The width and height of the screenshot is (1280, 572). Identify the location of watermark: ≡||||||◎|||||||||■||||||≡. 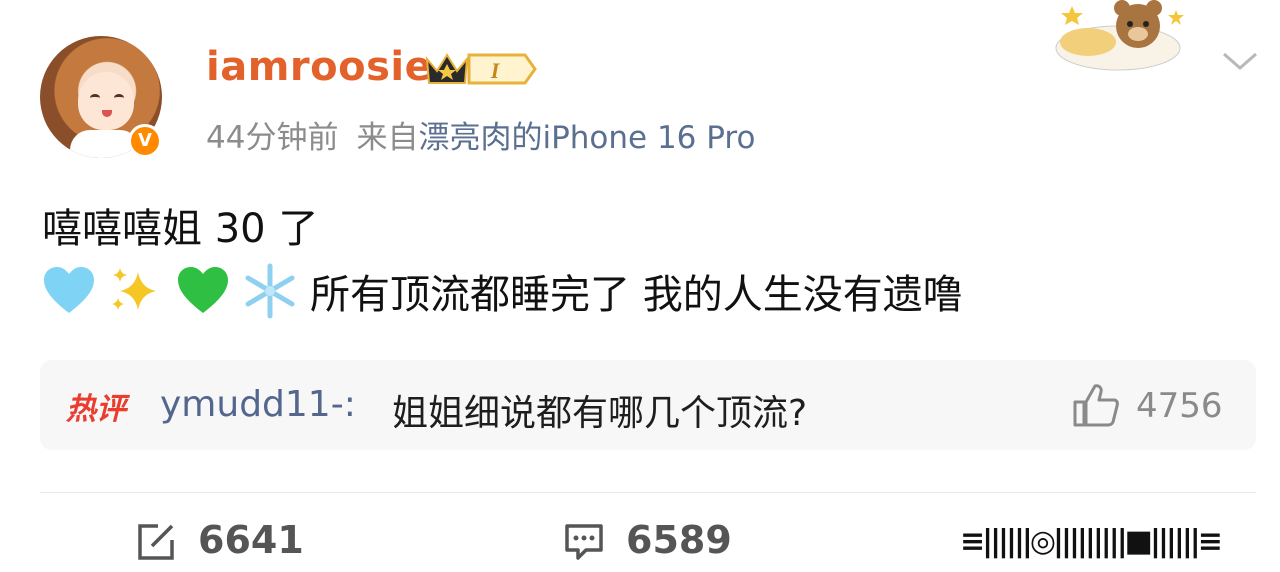
(1091, 541).